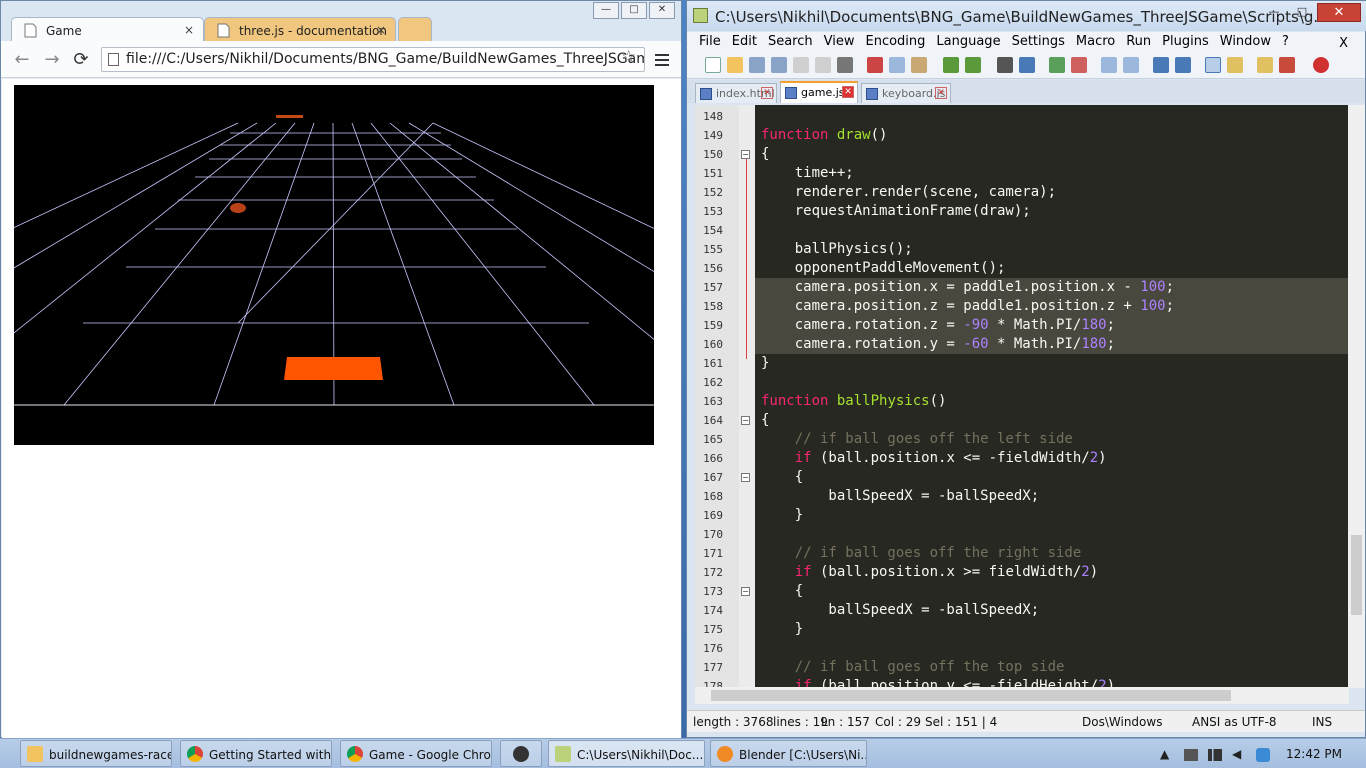 The image size is (1366, 768). I want to click on paste-icon, so click(919, 65).